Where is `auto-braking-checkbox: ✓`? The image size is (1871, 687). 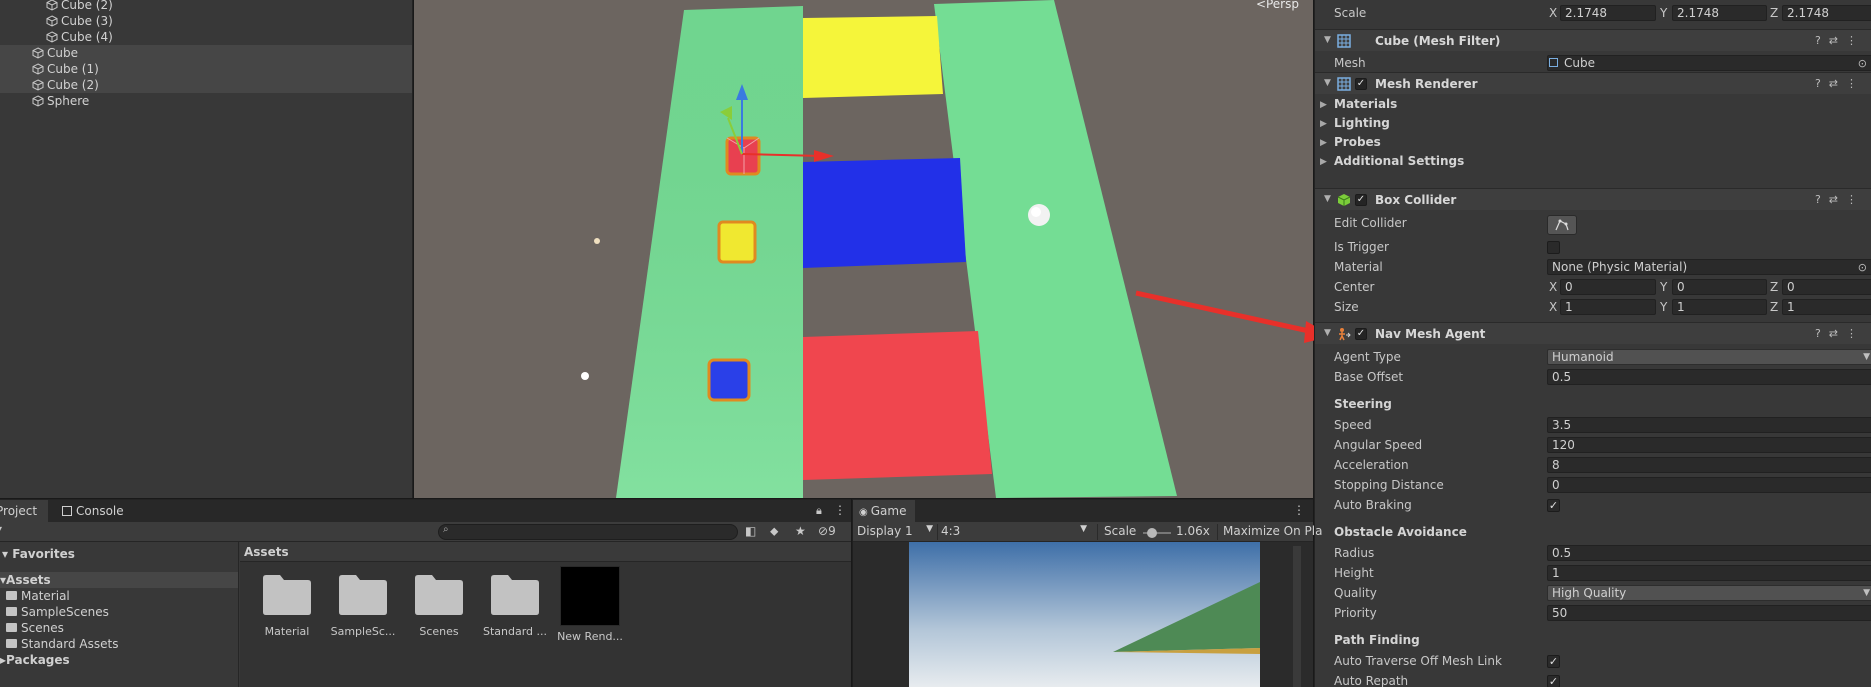
auto-braking-checkbox: ✓ is located at coordinates (1553, 505).